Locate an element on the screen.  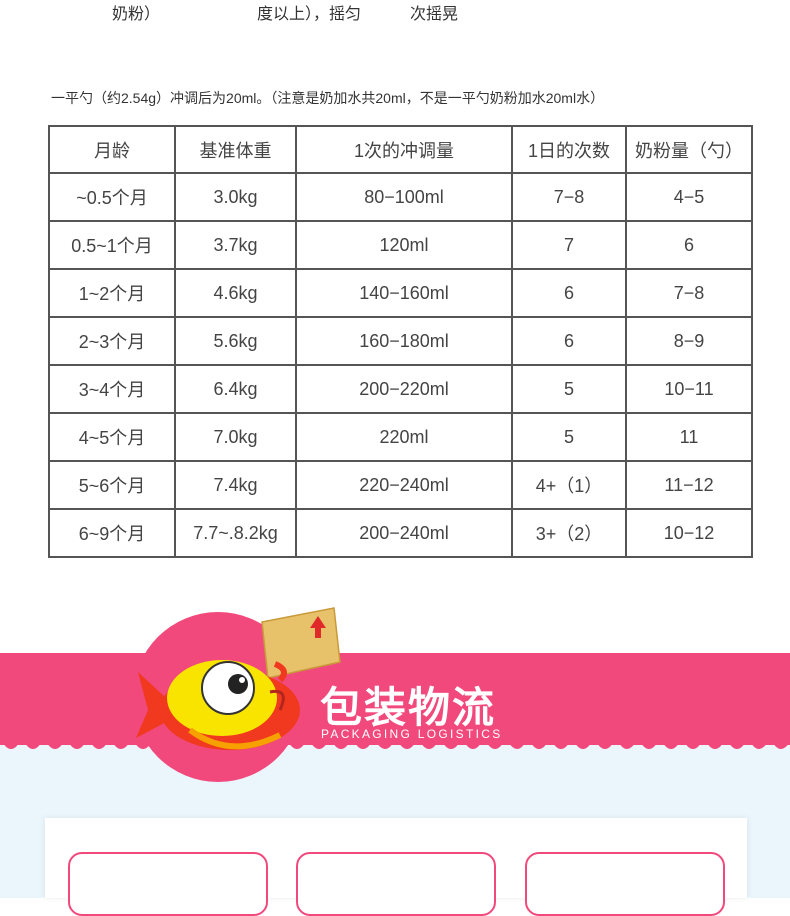
cell: 0.5~1个月 is located at coordinates (112, 245).